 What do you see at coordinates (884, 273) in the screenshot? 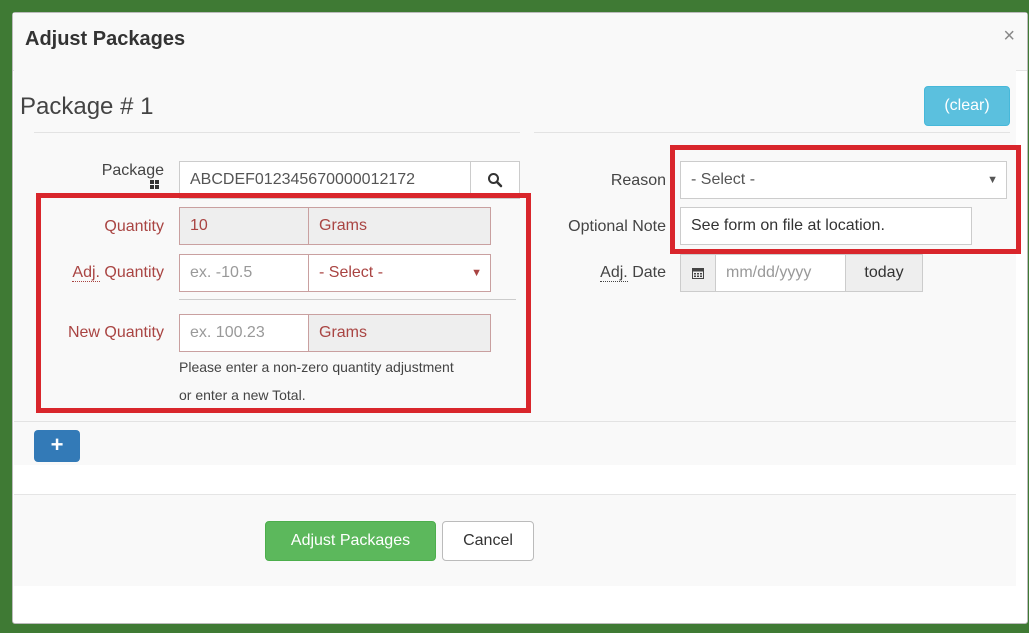
I see `today-button: today` at bounding box center [884, 273].